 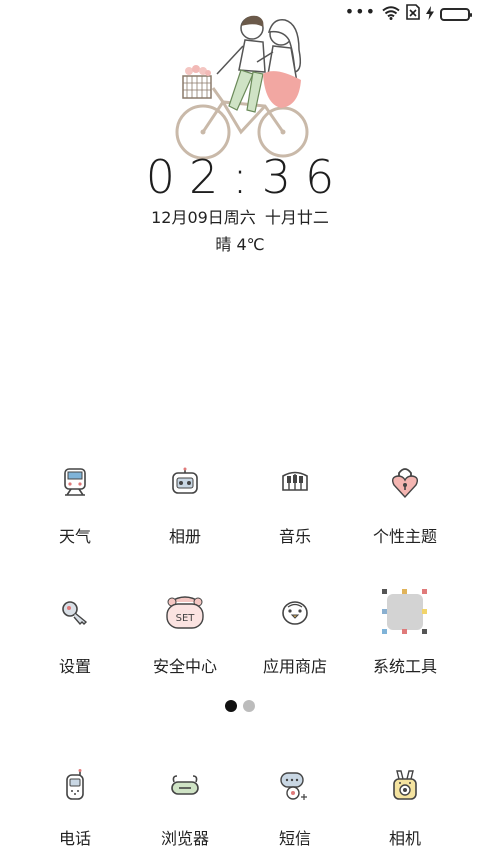 What do you see at coordinates (295, 612) in the screenshot?
I see `bird-face-icon` at bounding box center [295, 612].